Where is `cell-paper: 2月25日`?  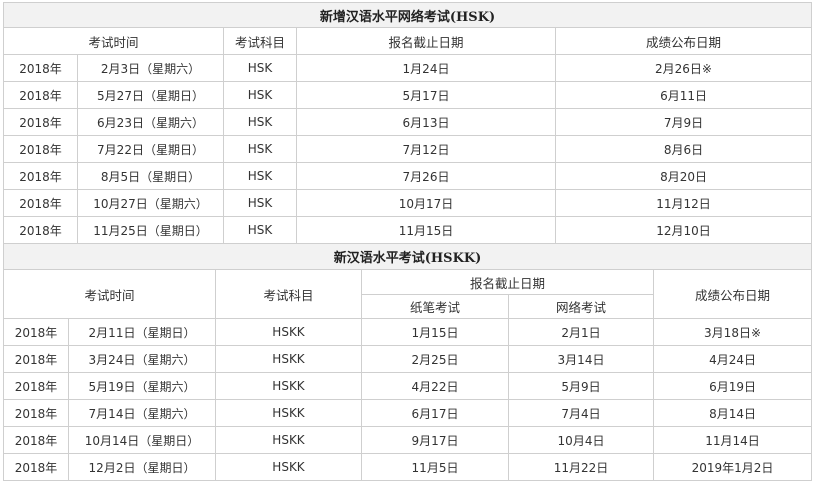
cell-paper: 2月25日 is located at coordinates (435, 359).